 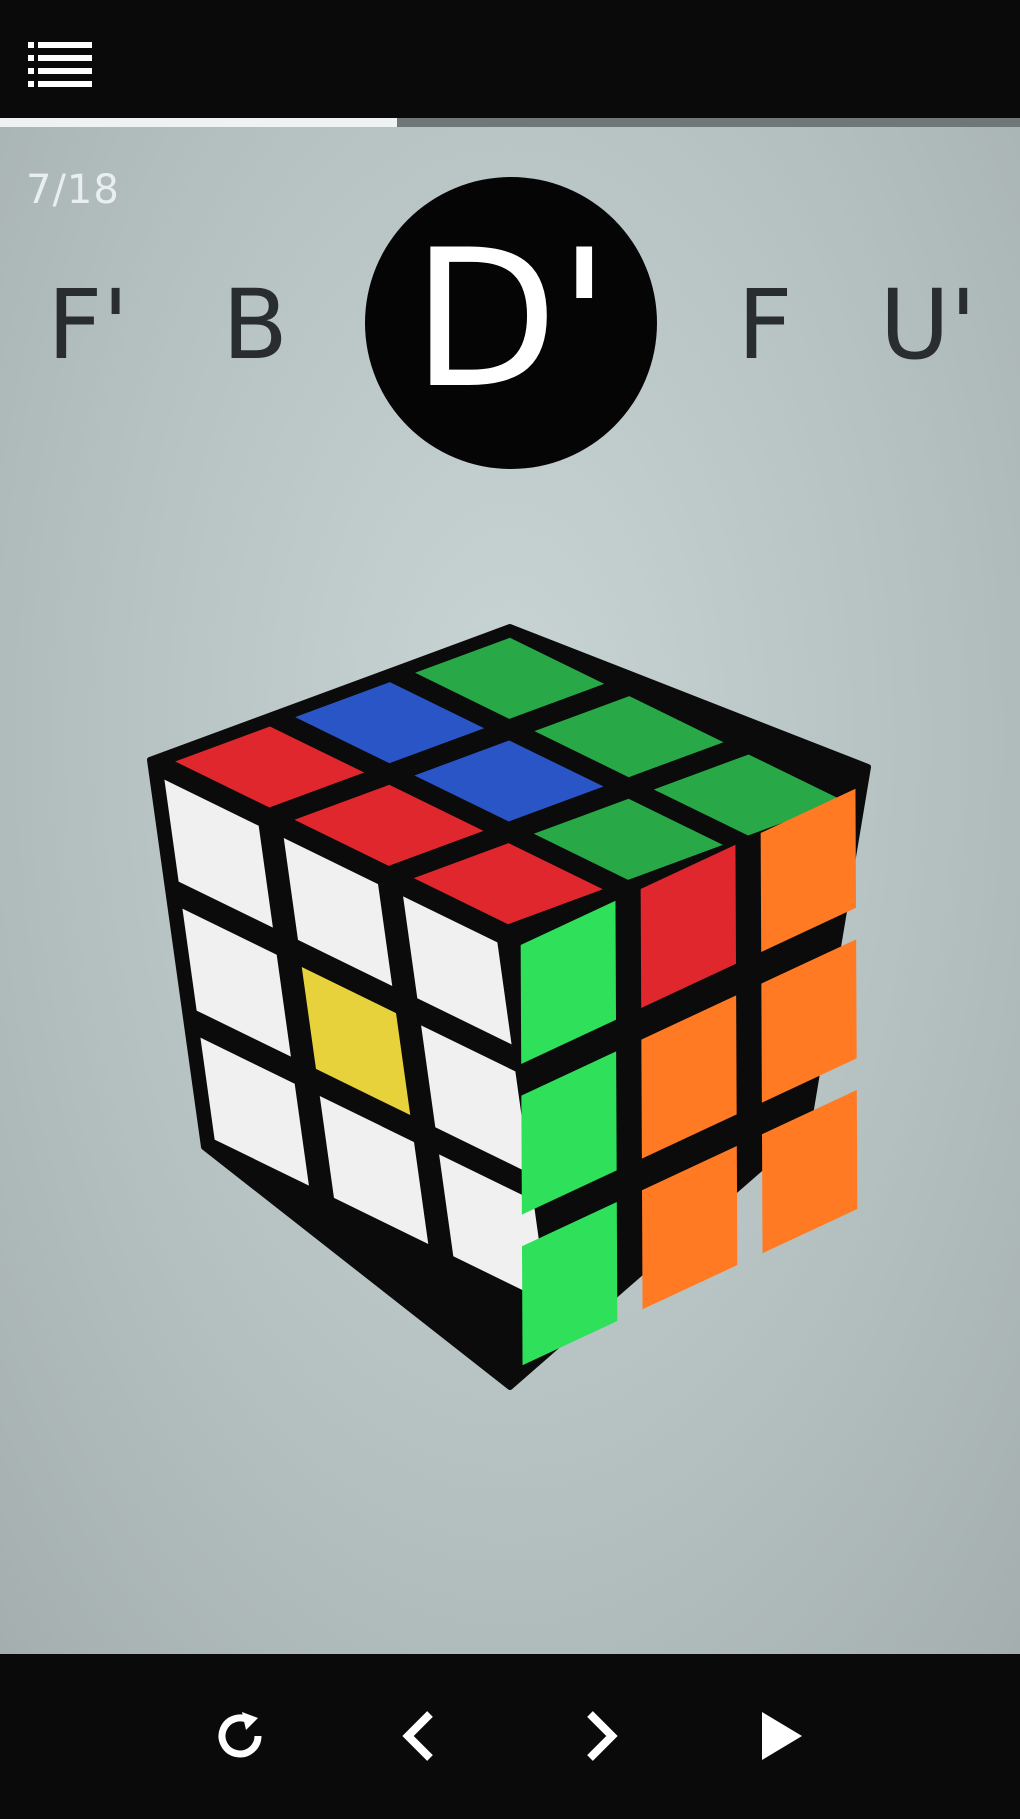 I want to click on next-step-button, so click(x=600, y=1736).